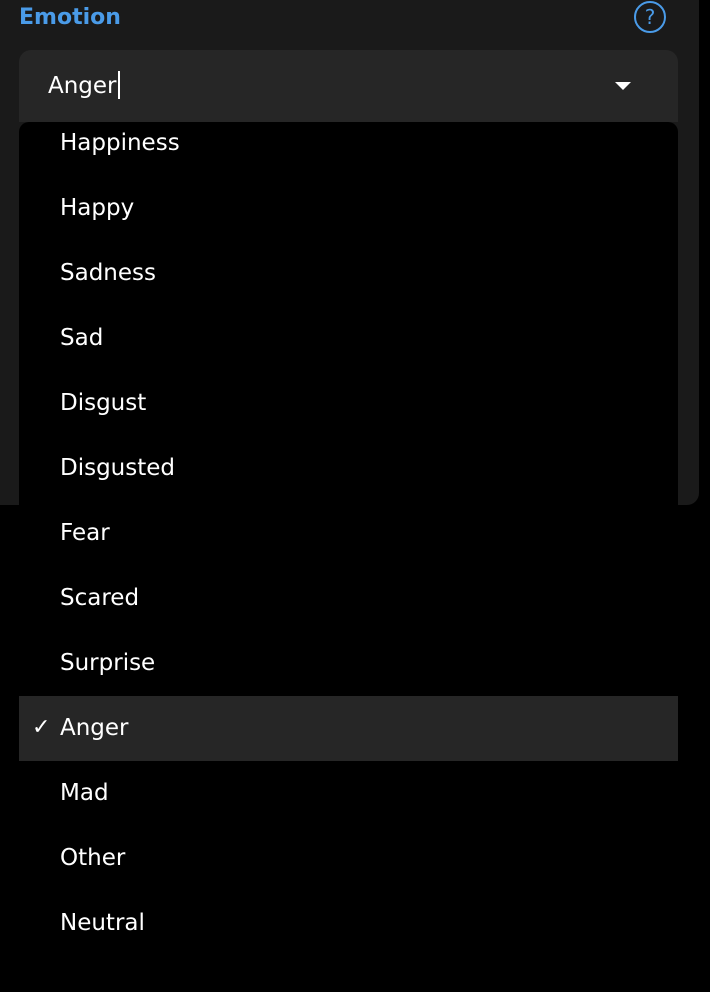 The height and width of the screenshot is (992, 710). I want to click on dropdown-option-label: Happiness, so click(120, 143).